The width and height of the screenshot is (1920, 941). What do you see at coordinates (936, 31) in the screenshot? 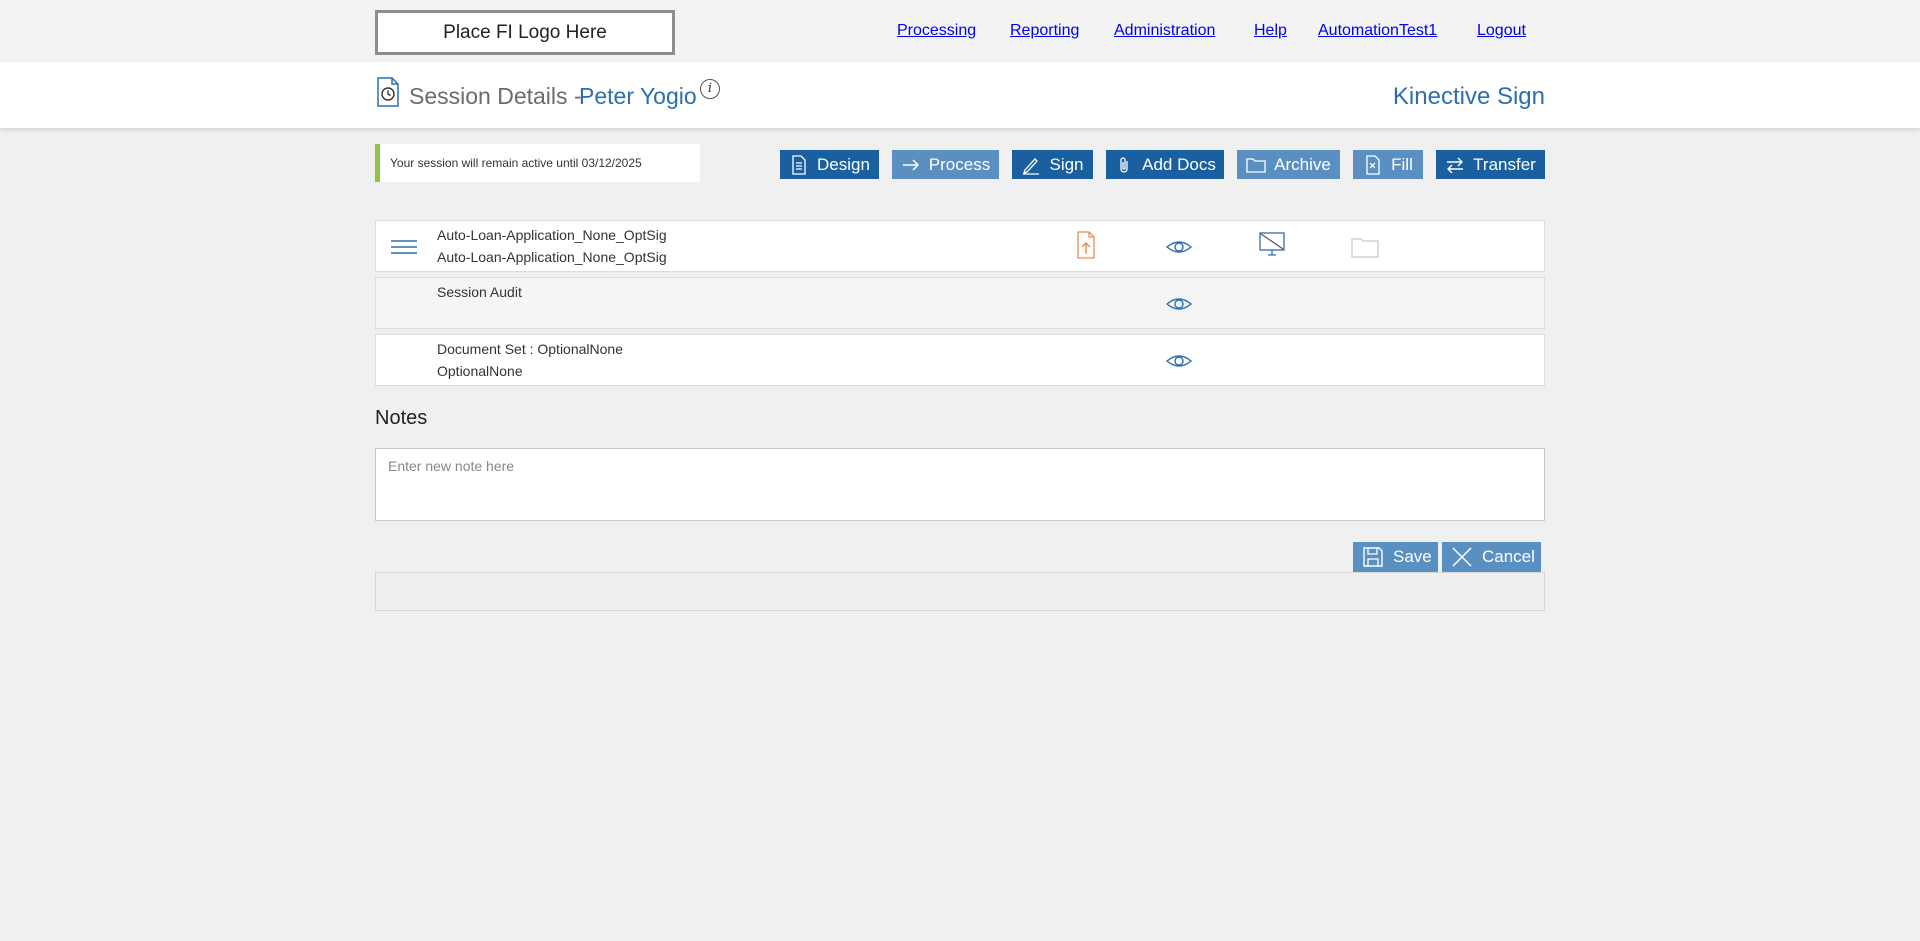
I see `nav-processing: Processing` at bounding box center [936, 31].